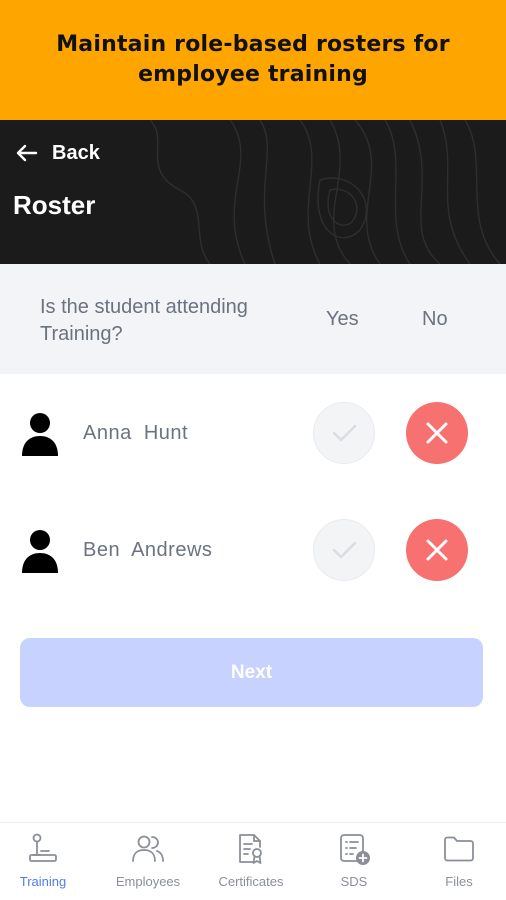  Describe the element at coordinates (342, 319) in the screenshot. I see `yes-column-header: Yes` at that location.